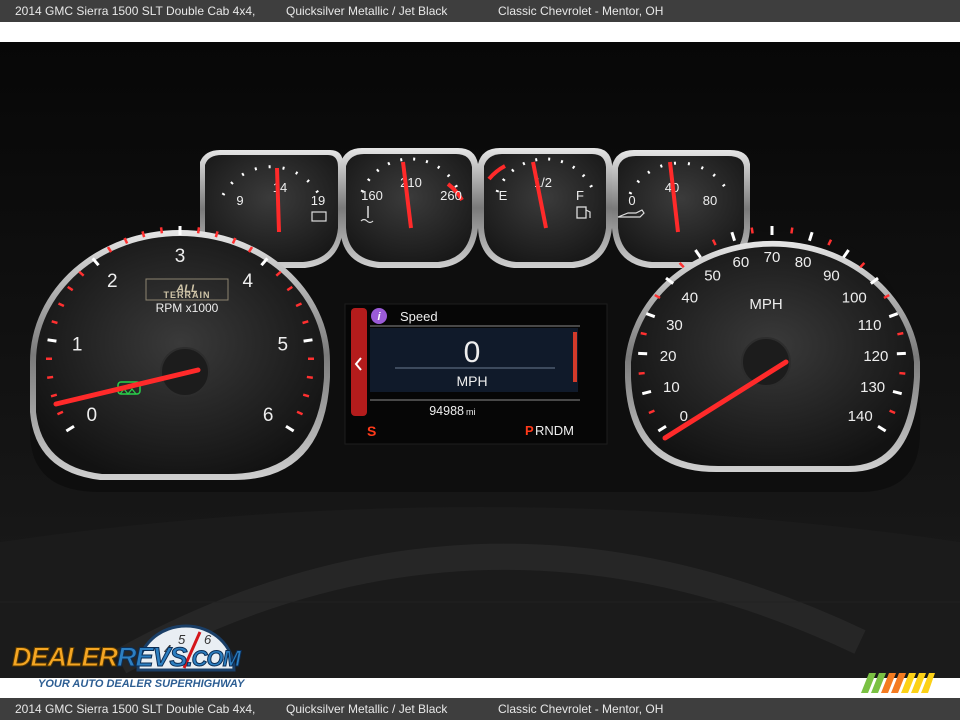  Describe the element at coordinates (671, 387) in the screenshot. I see `speed-label: 10` at that location.